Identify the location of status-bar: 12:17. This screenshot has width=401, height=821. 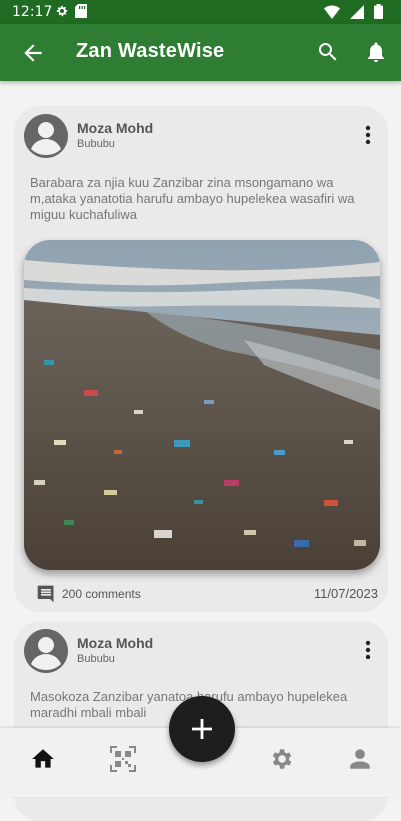
(200, 12).